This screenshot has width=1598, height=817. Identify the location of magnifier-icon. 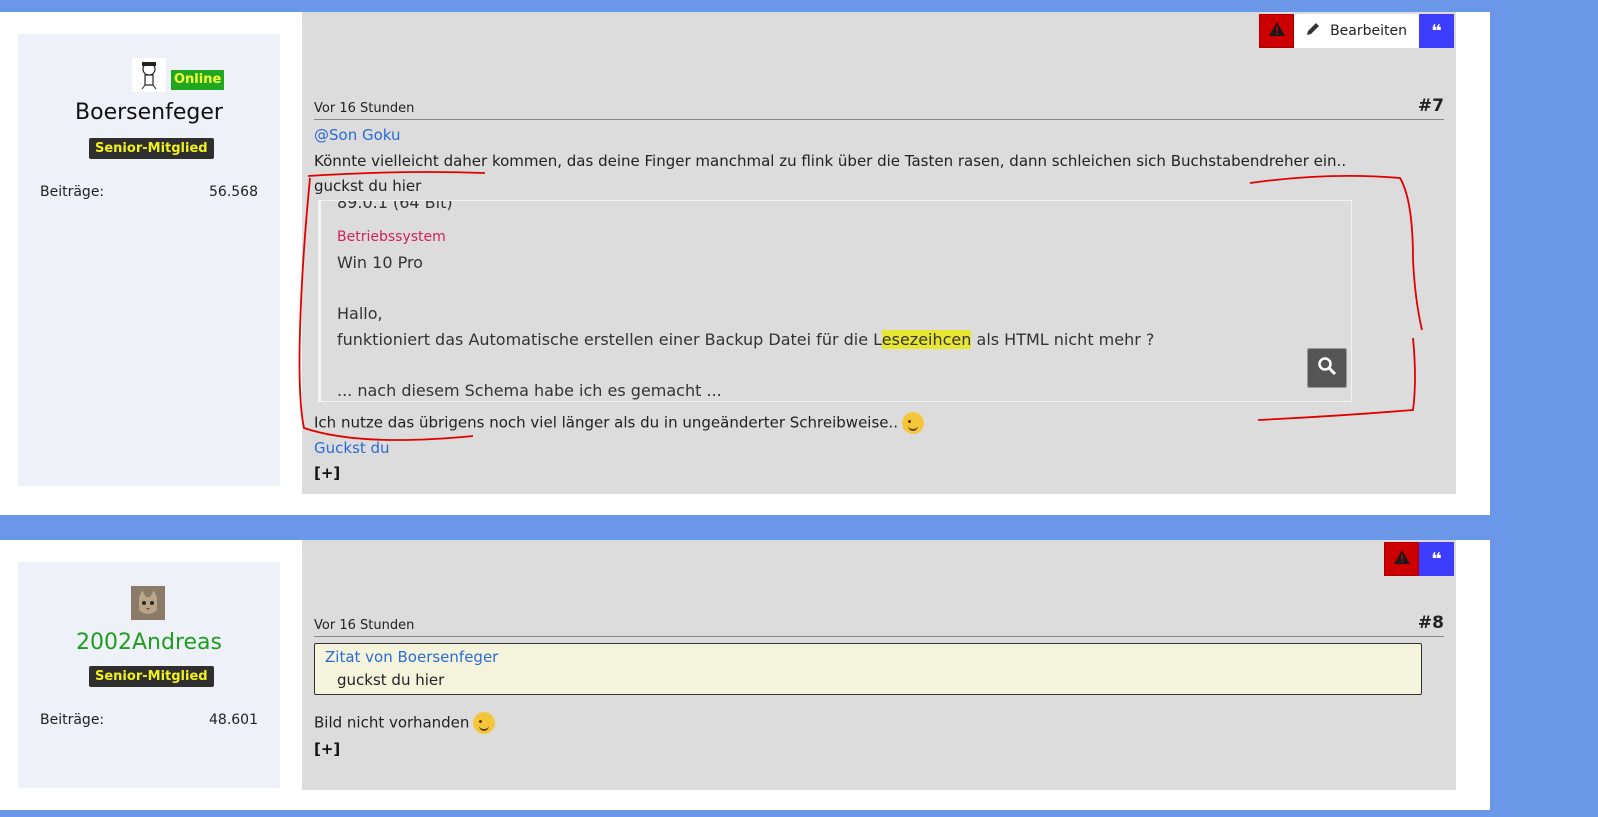
(1327, 368).